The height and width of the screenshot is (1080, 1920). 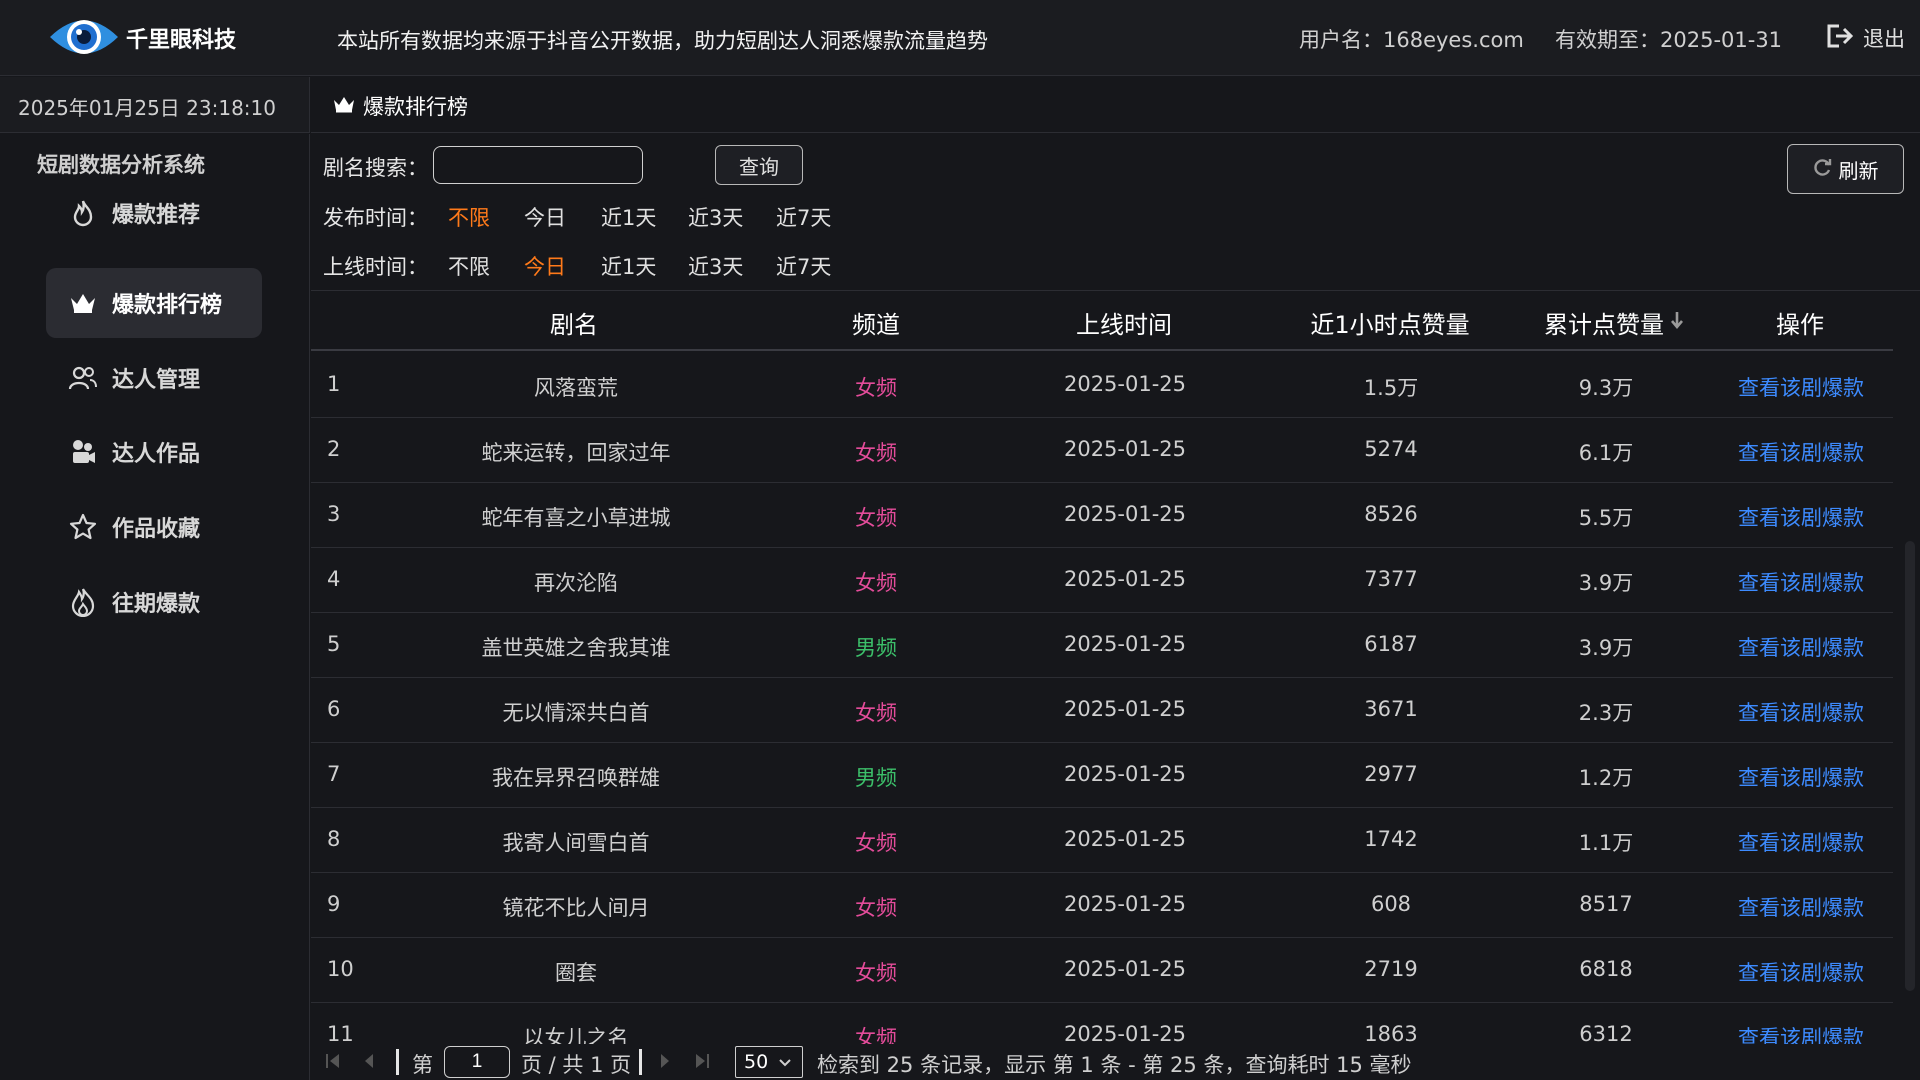 I want to click on online-option-today: 今日, so click(x=545, y=266).